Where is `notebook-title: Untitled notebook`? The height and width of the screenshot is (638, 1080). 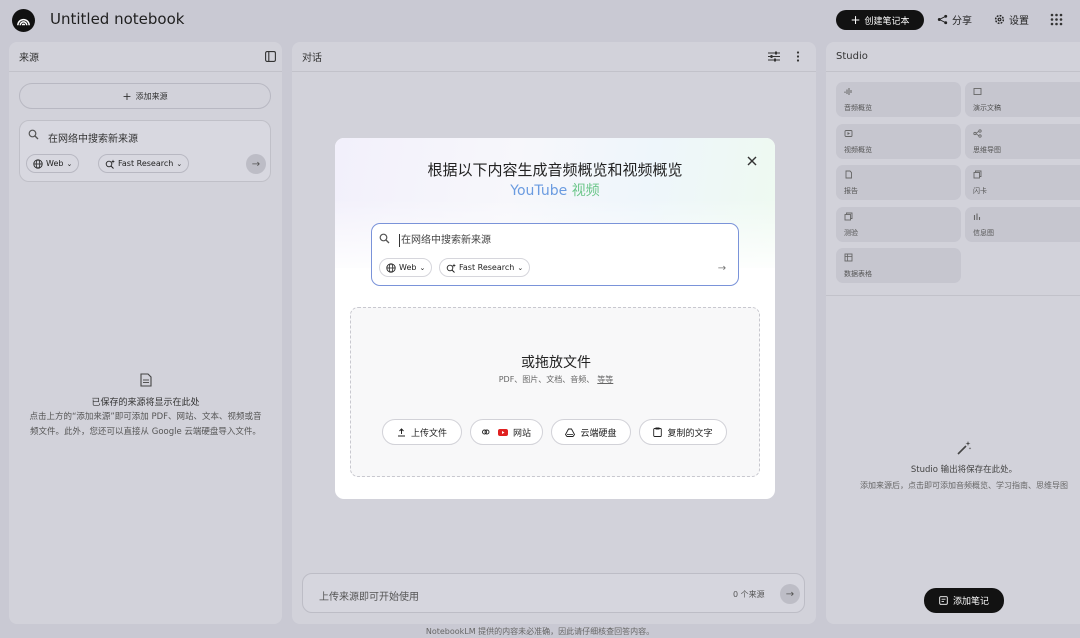 notebook-title: Untitled notebook is located at coordinates (117, 19).